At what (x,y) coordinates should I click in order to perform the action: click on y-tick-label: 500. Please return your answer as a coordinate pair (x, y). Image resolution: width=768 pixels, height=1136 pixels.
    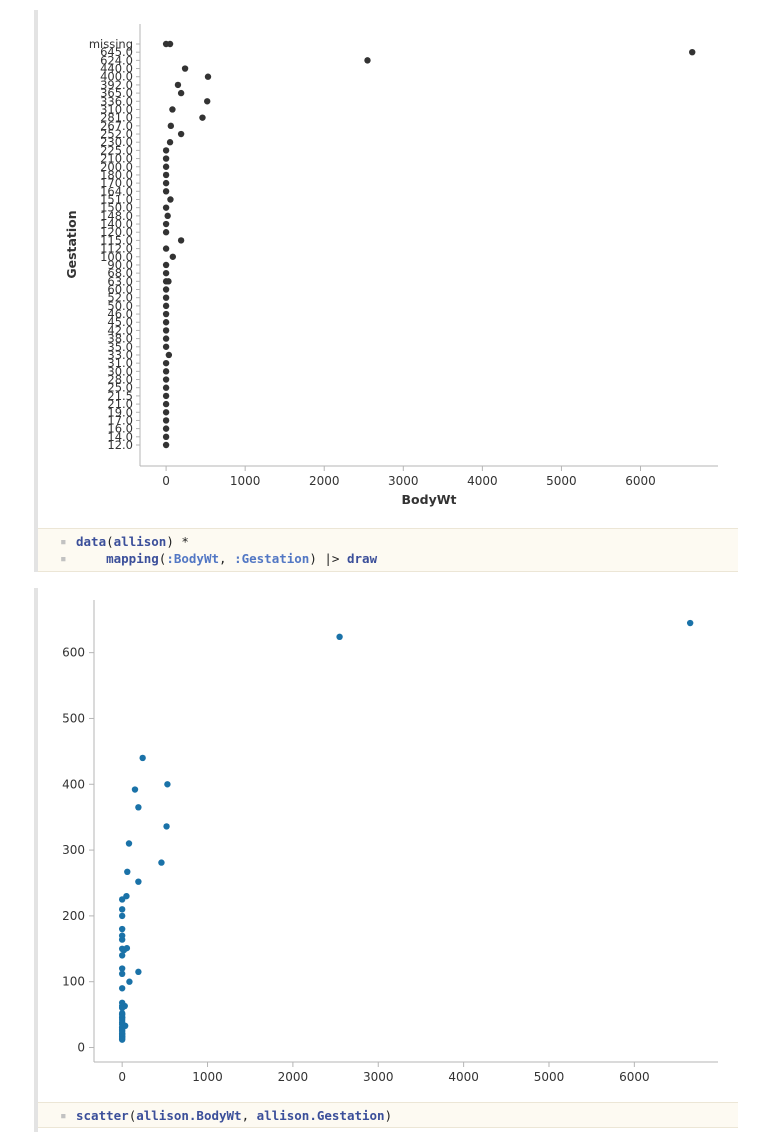
    Looking at the image, I should click on (73, 718).